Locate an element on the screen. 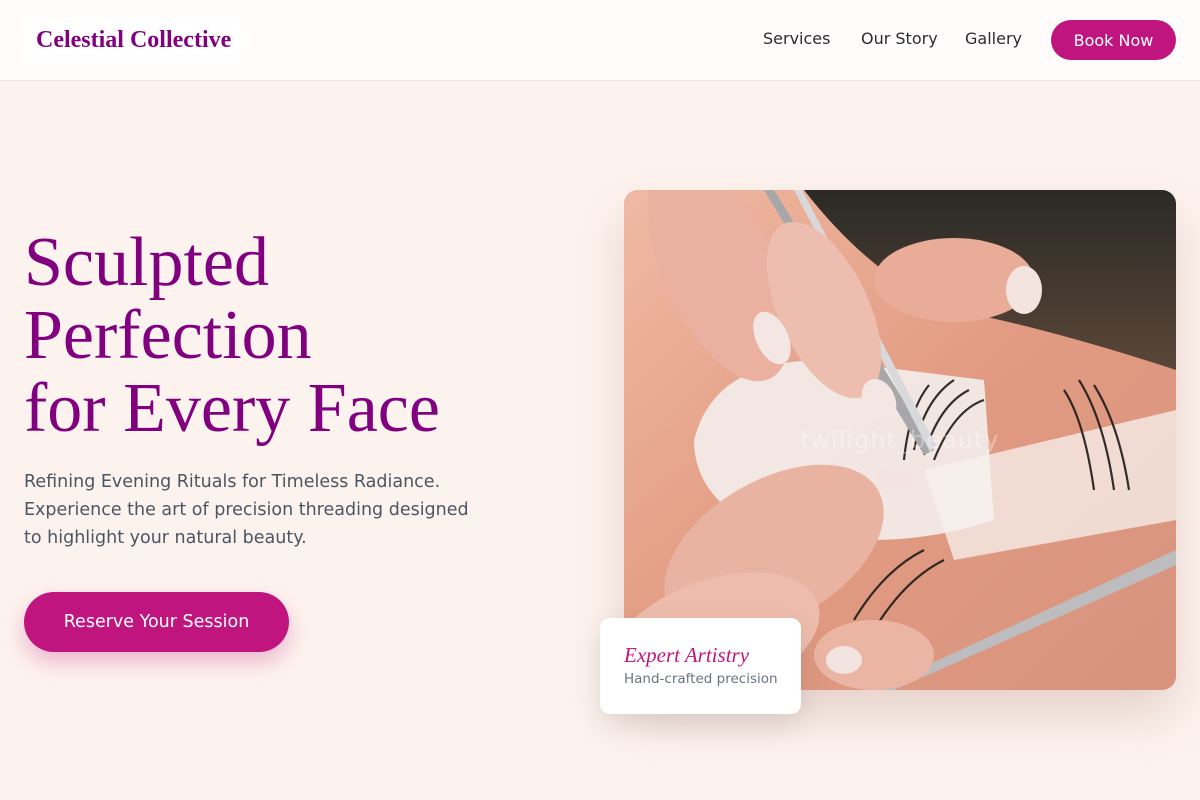  hero-subtitle-line: to highlight your natural beauty. is located at coordinates (165, 538).